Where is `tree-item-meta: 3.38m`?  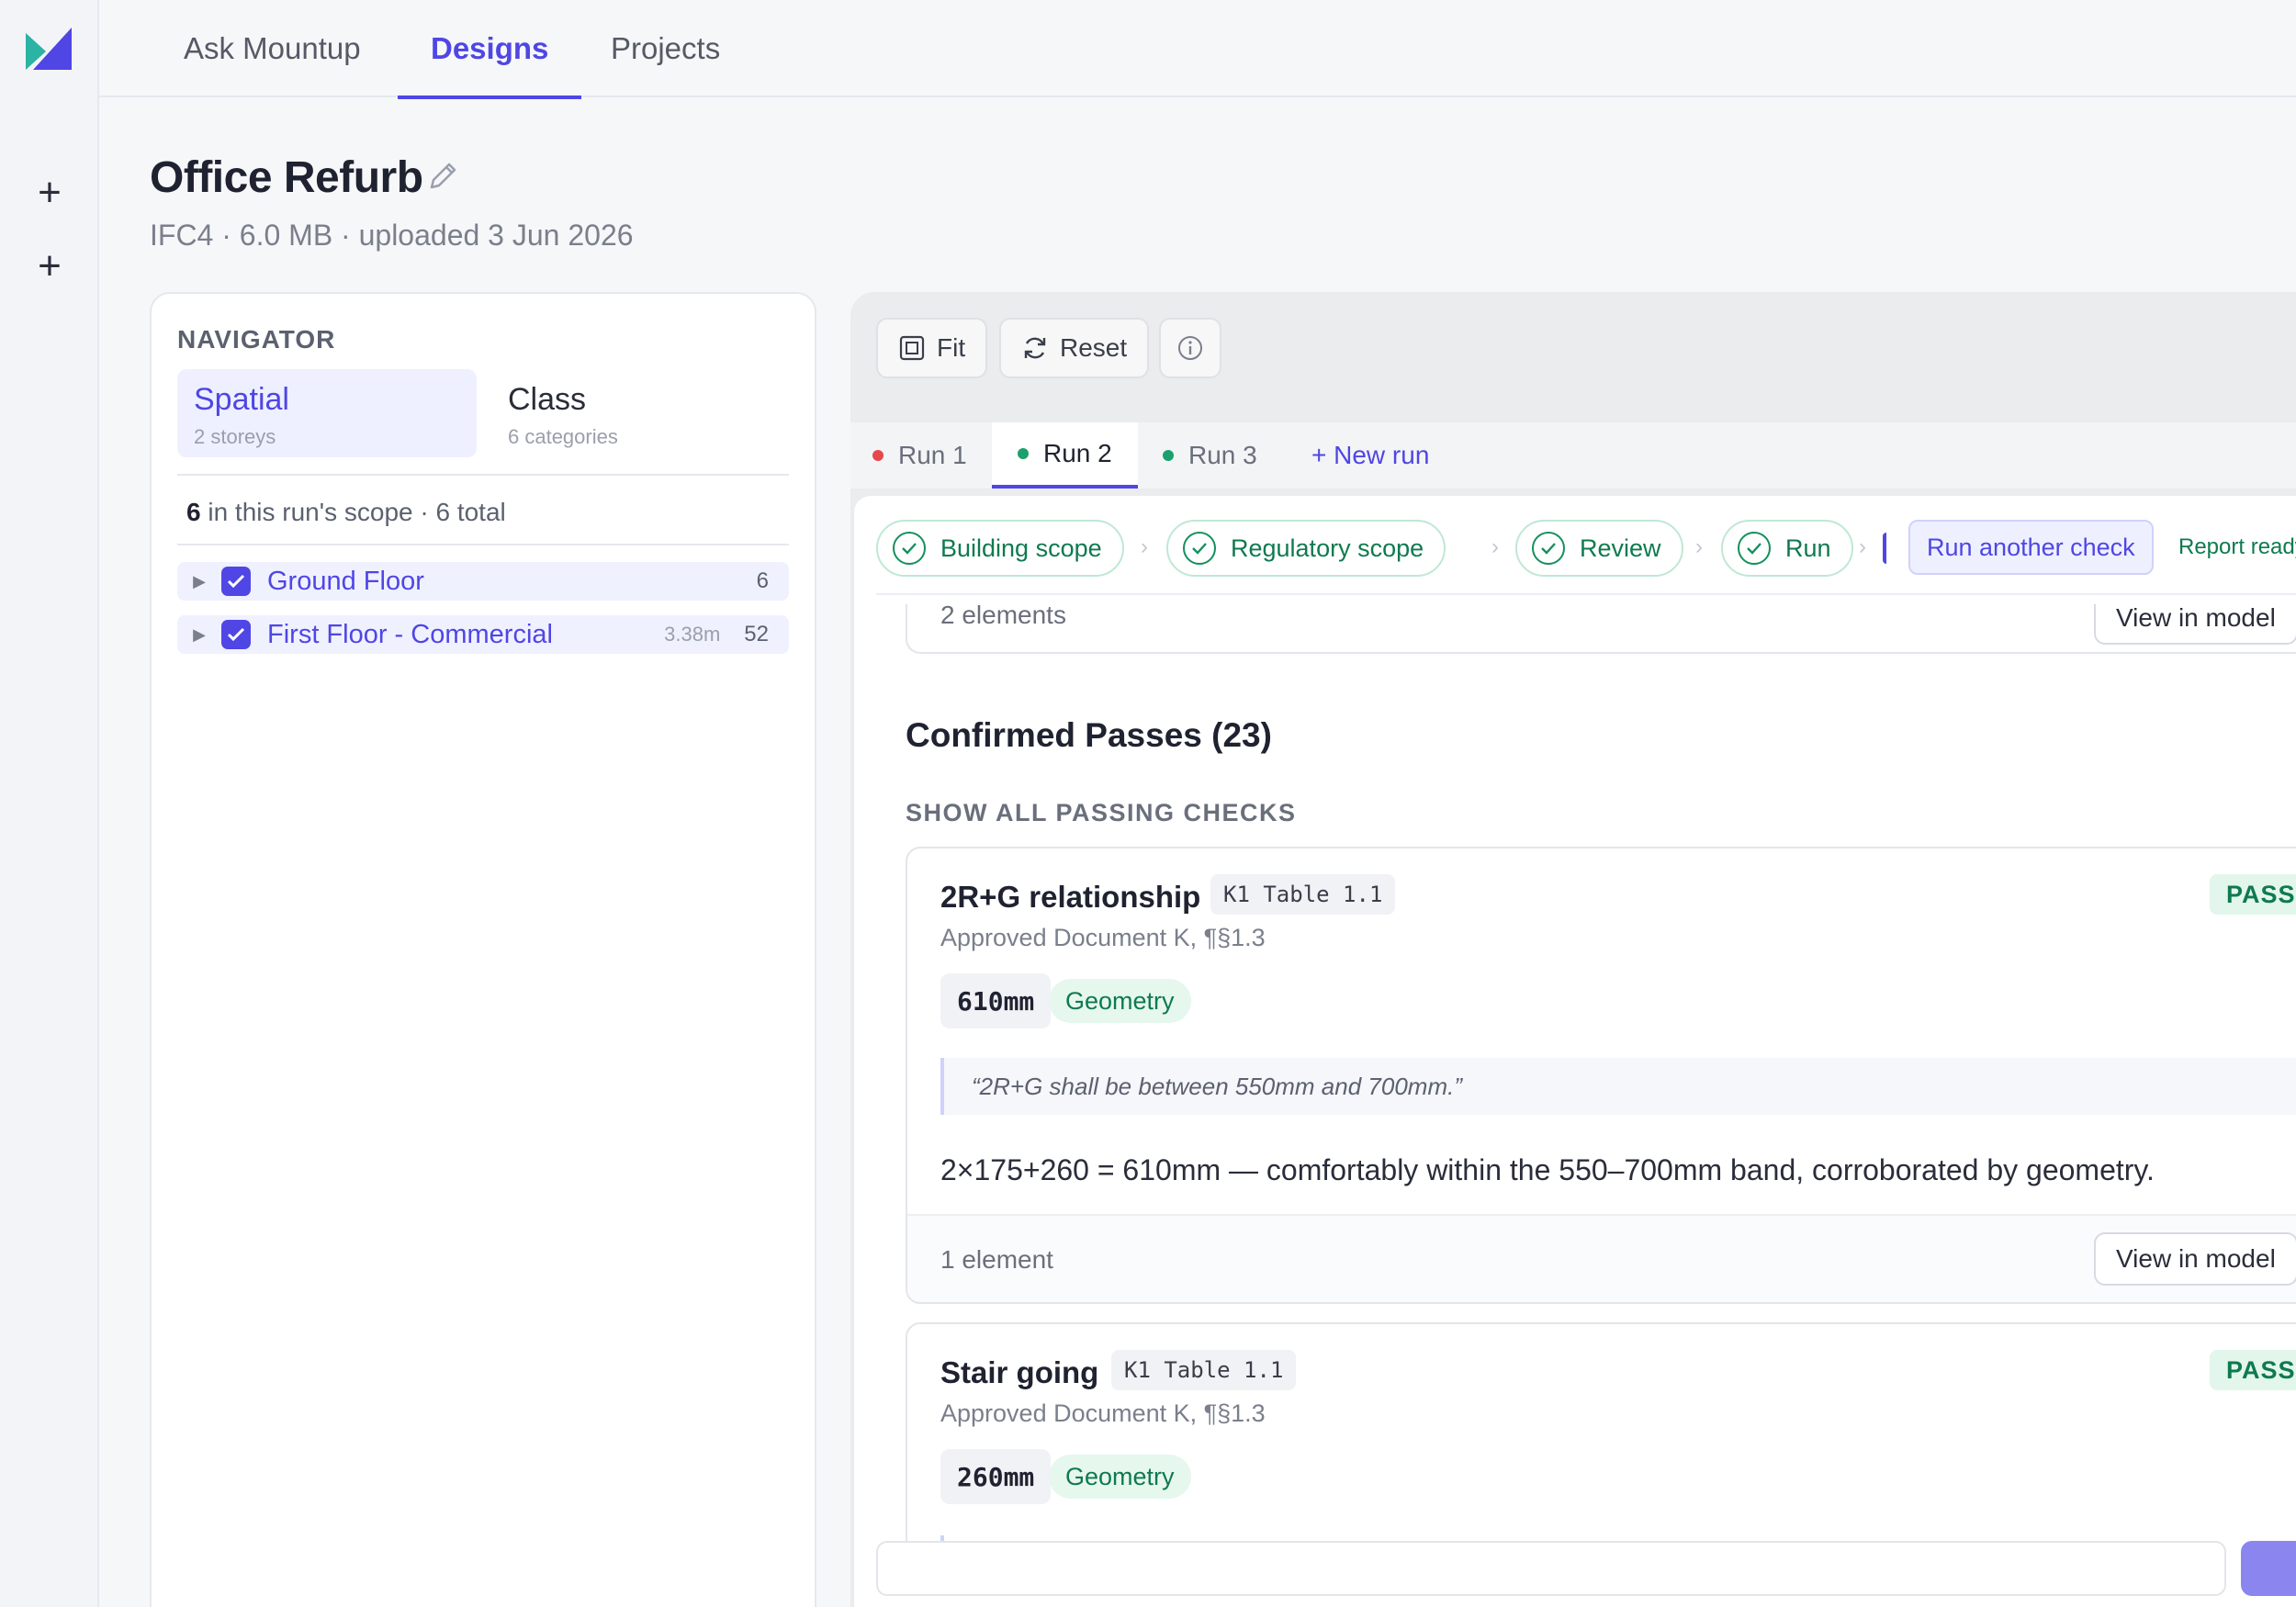
tree-item-meta: 3.38m is located at coordinates (692, 634).